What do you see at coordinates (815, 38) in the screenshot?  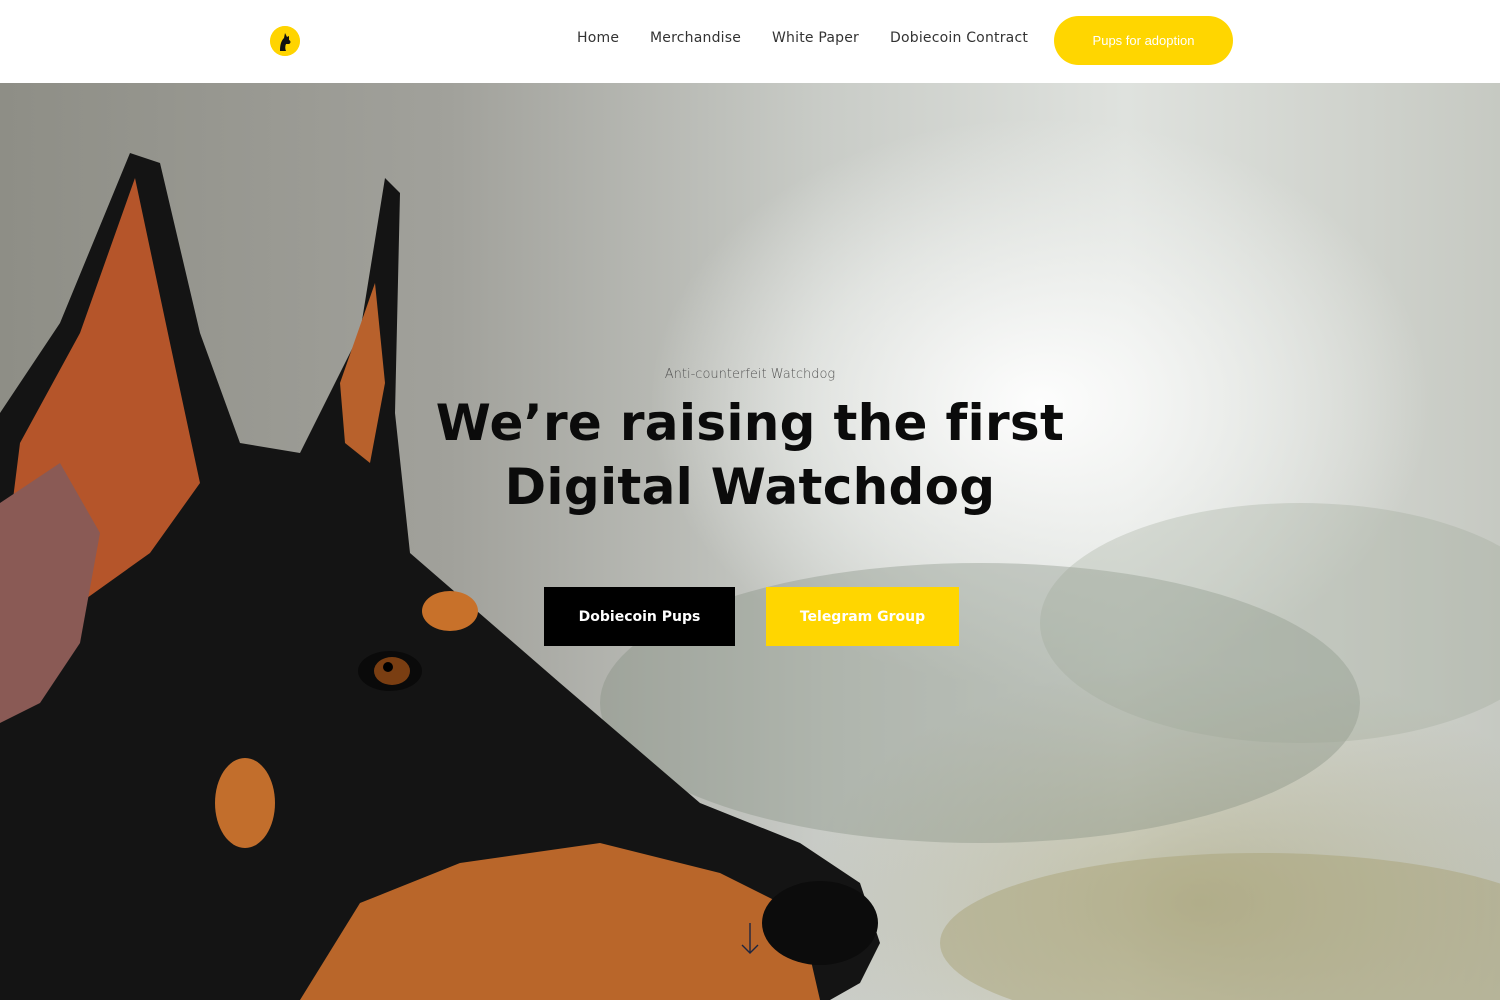 I see `nav-white-paper: White Paper` at bounding box center [815, 38].